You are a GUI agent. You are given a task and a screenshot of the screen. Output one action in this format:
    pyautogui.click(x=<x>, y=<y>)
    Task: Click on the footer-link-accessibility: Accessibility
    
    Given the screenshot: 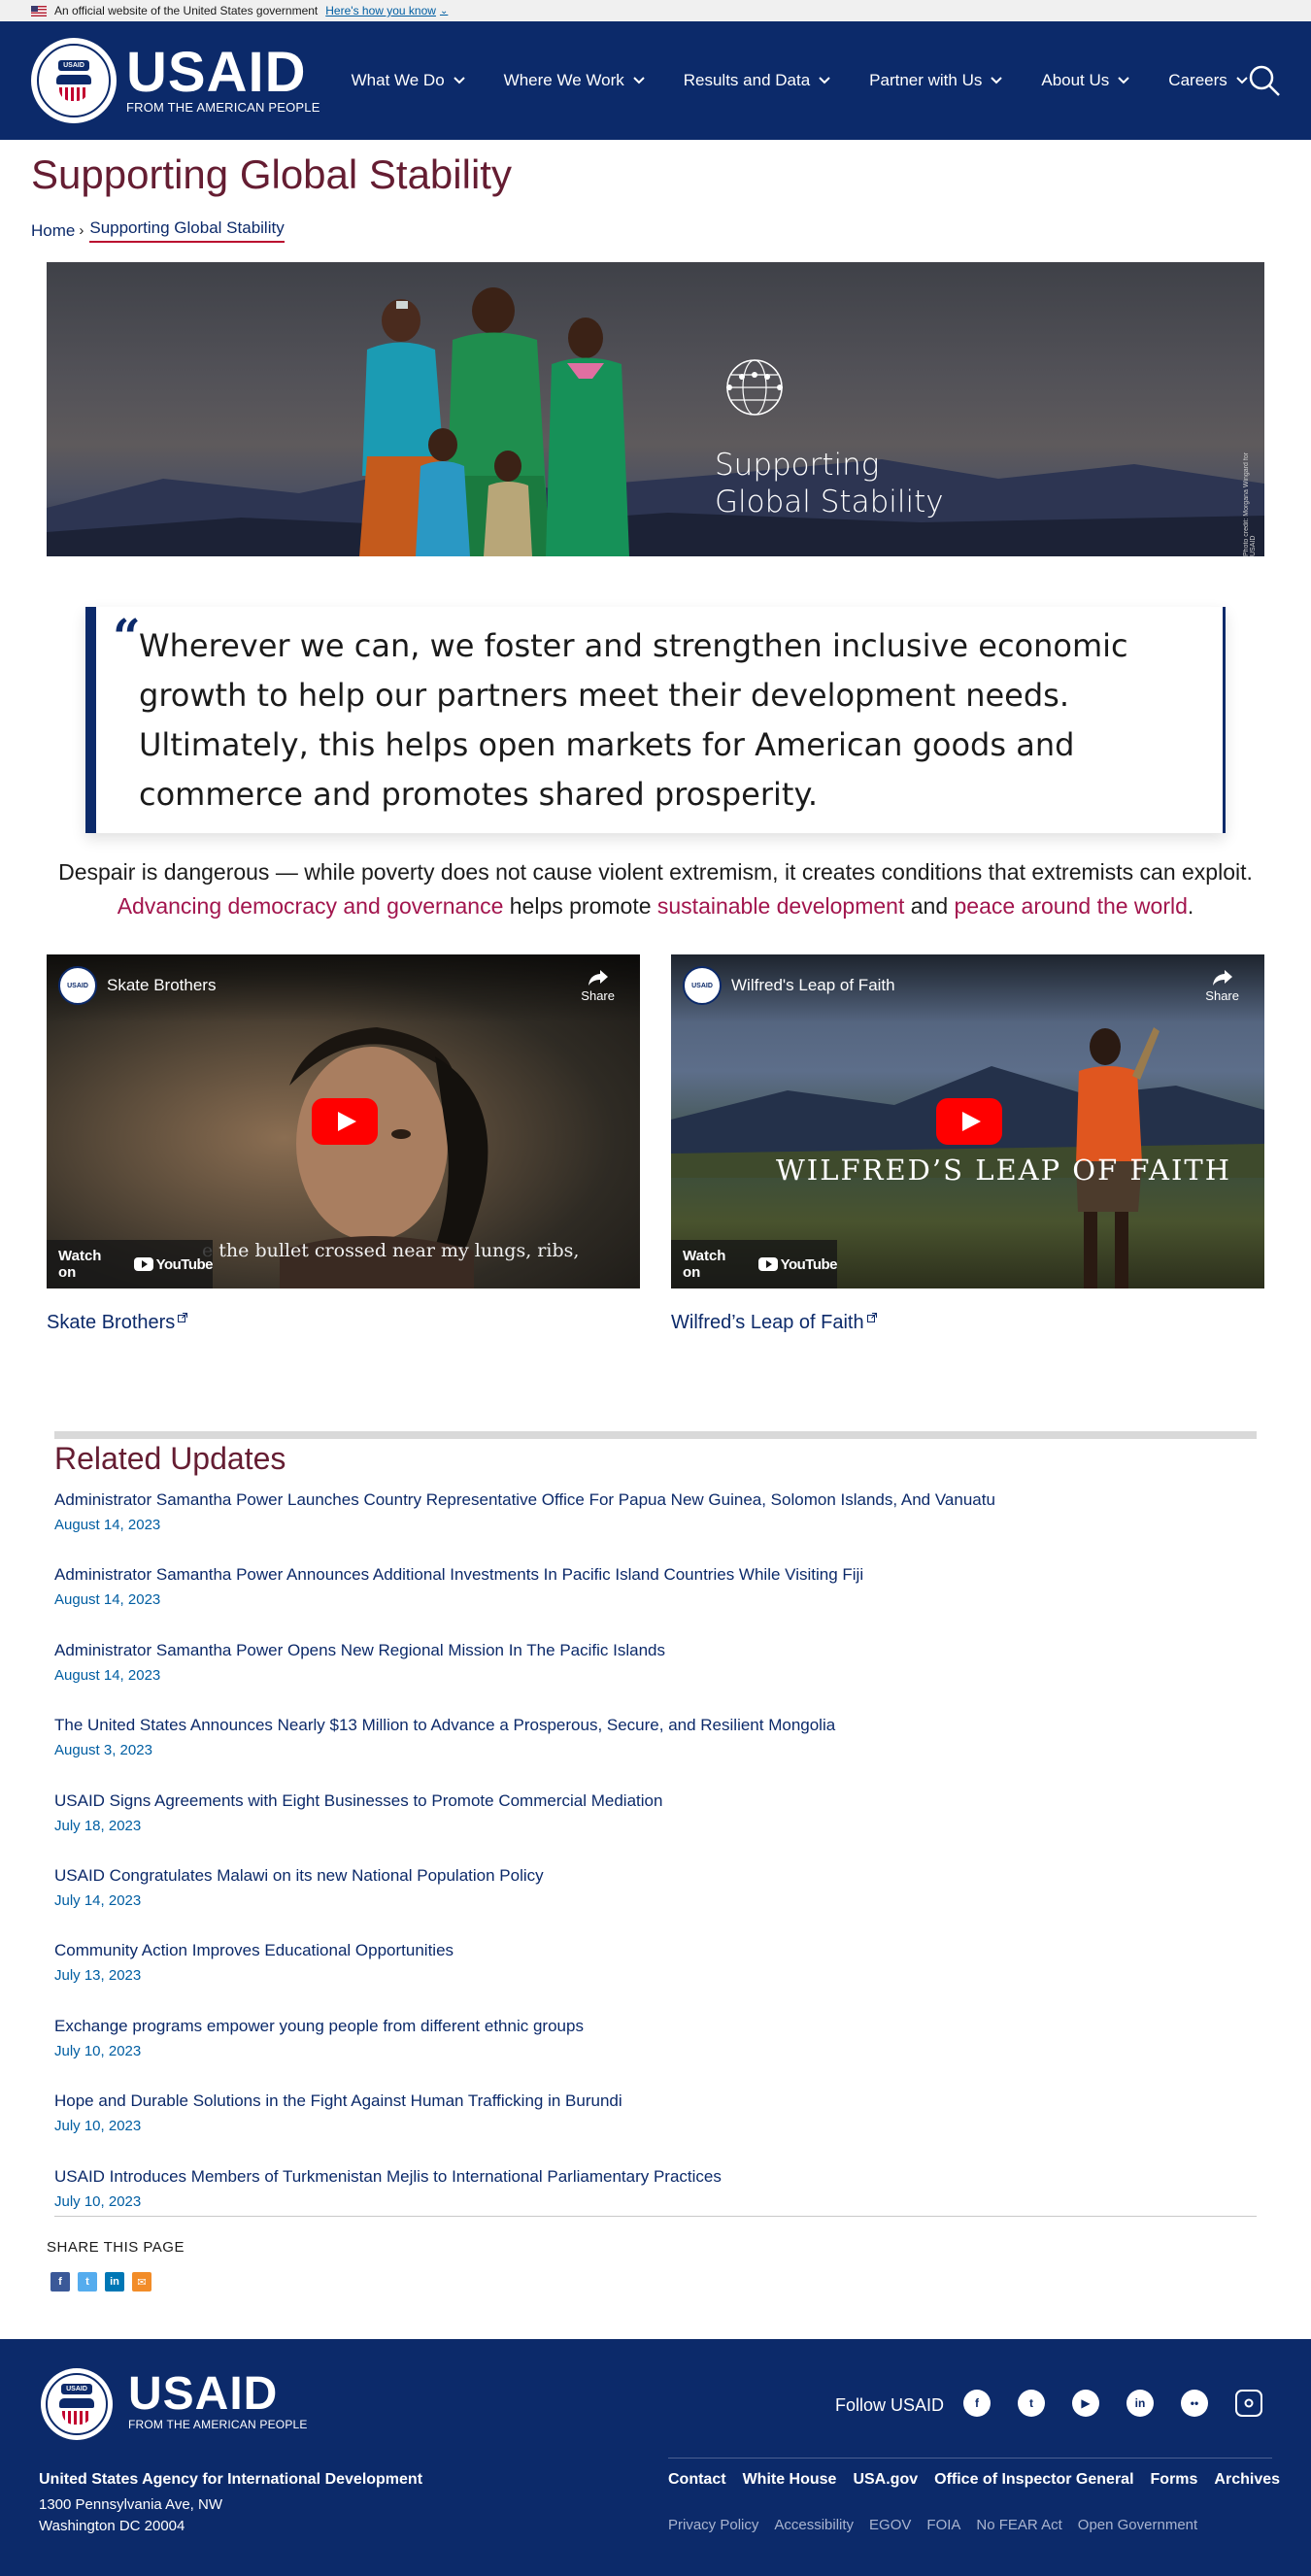 What is the action you would take?
    pyautogui.click(x=814, y=2525)
    